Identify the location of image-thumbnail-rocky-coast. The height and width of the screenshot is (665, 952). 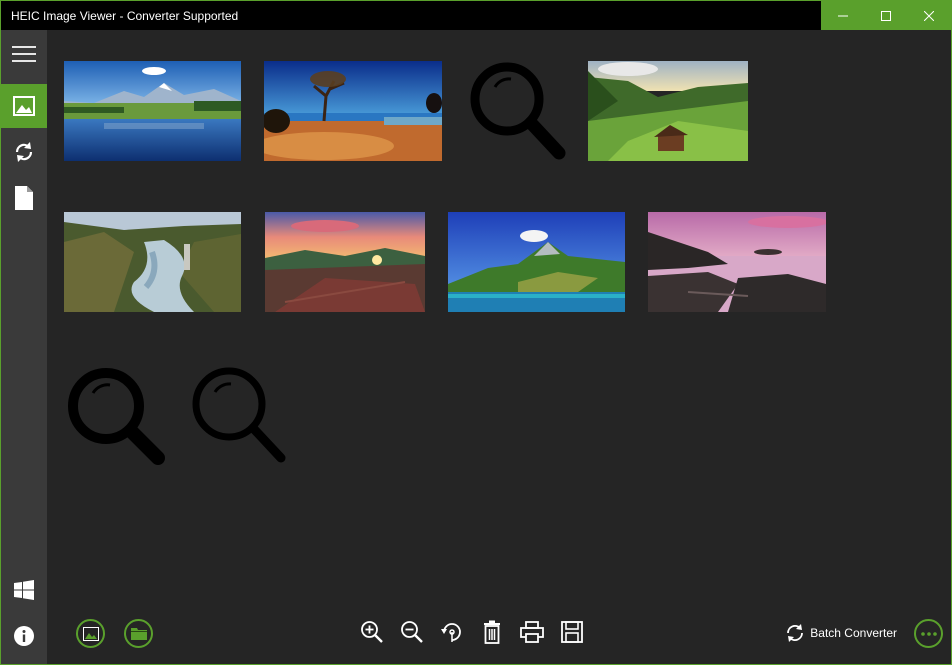
(737, 262).